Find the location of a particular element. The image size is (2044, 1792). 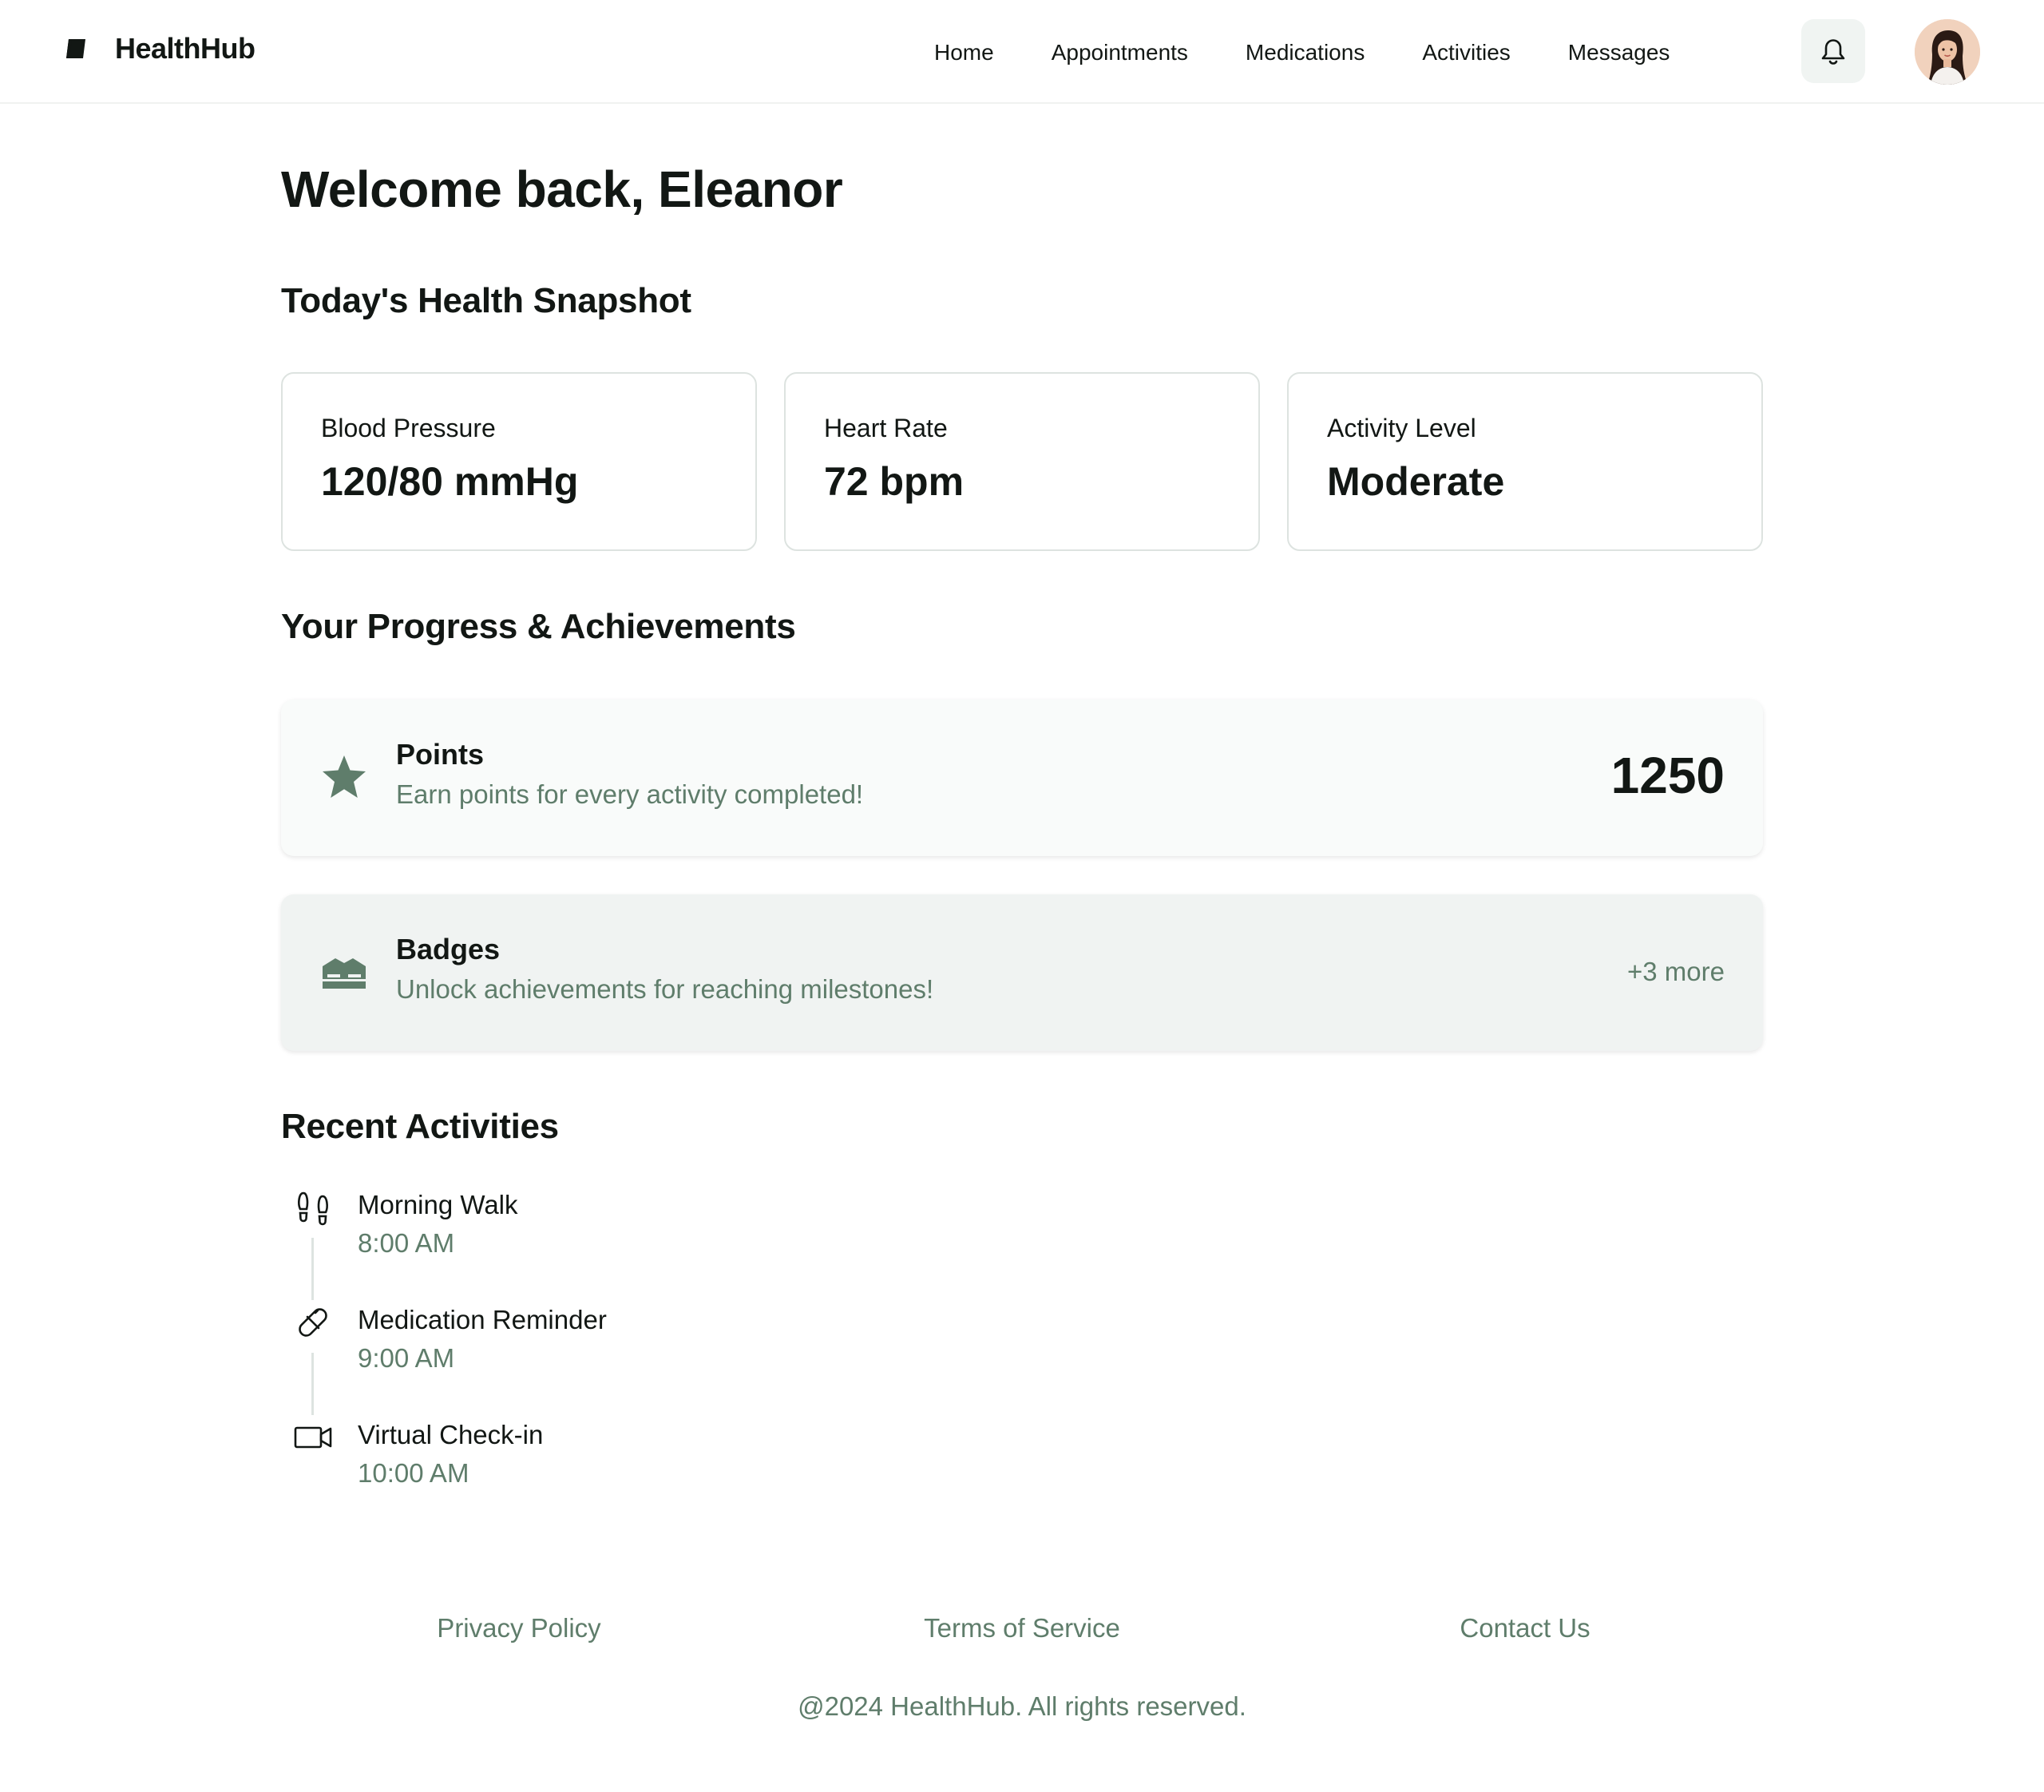

avatar-image is located at coordinates (1947, 52).